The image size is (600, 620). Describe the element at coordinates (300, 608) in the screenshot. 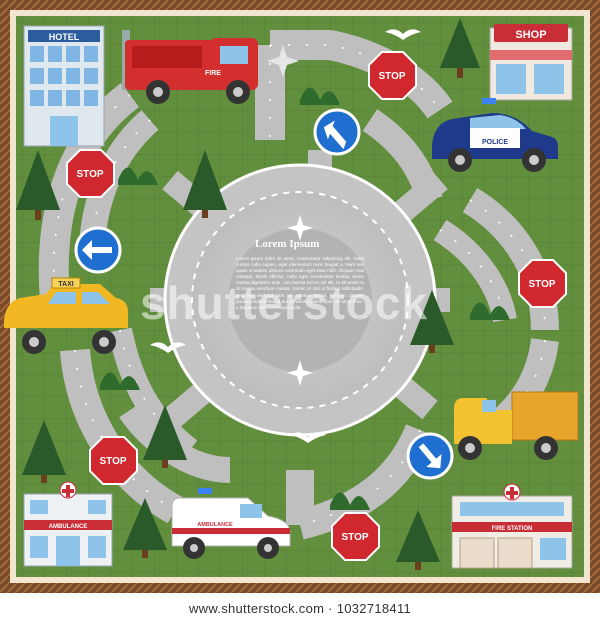

I see `footer-id: www.shutterstock.com · 1032718411` at that location.